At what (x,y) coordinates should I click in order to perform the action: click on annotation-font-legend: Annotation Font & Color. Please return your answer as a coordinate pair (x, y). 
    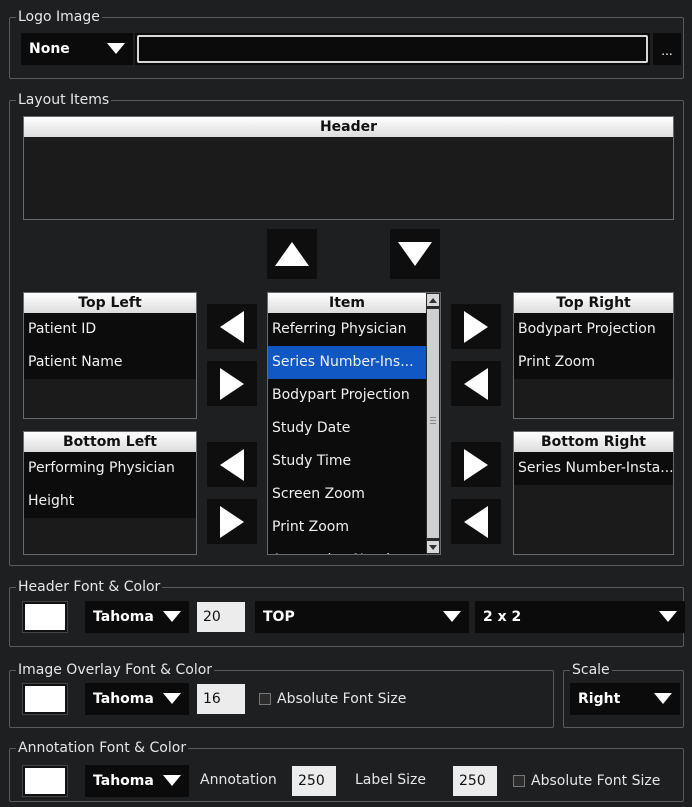
    Looking at the image, I should click on (102, 748).